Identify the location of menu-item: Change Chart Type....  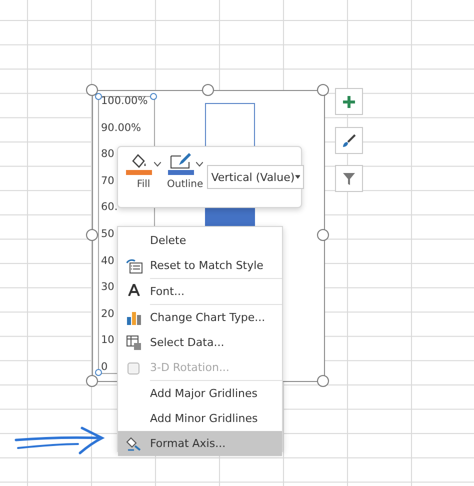
(200, 317).